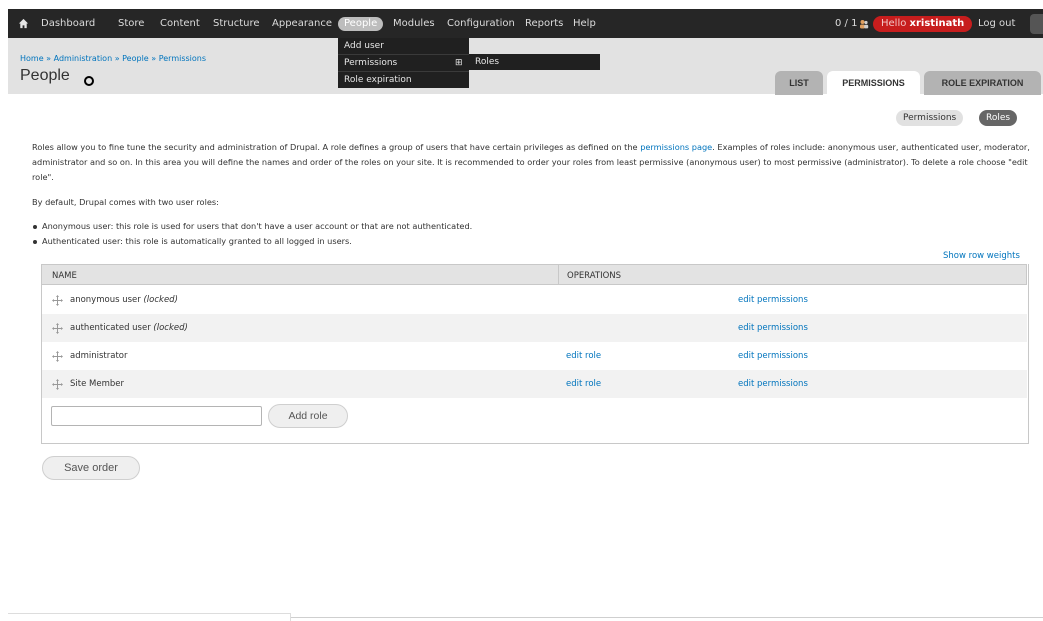 The height and width of the screenshot is (621, 1043). Describe the element at coordinates (981, 256) in the screenshot. I see `show-row-weights-link: Show row weights` at that location.